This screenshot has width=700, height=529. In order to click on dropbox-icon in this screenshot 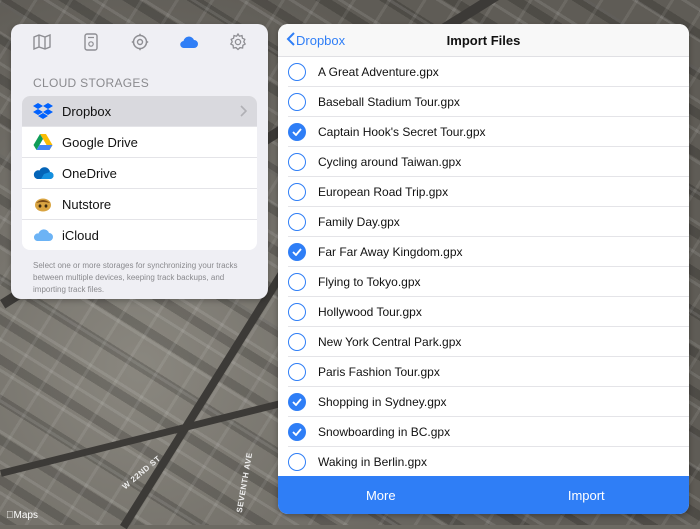, I will do `click(43, 111)`.